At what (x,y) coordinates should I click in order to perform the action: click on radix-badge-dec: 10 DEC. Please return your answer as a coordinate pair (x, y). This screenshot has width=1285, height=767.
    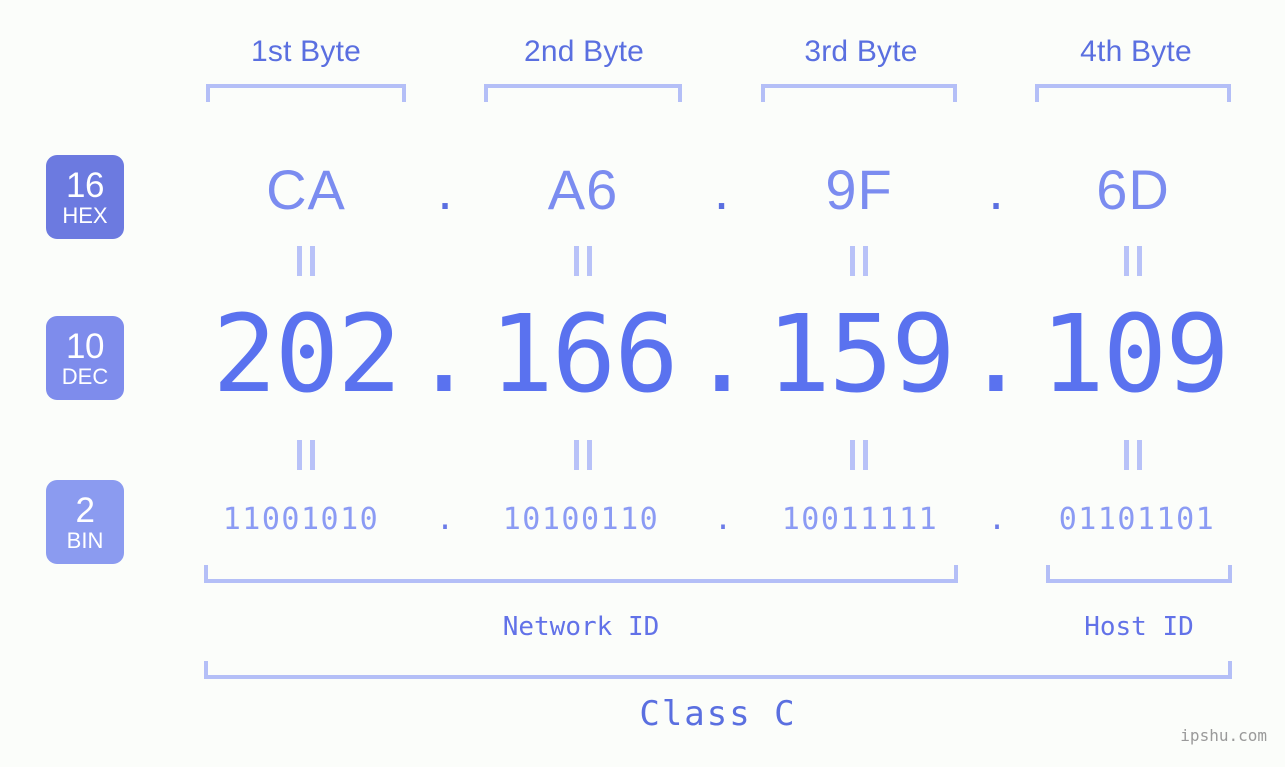
    Looking at the image, I should click on (85, 358).